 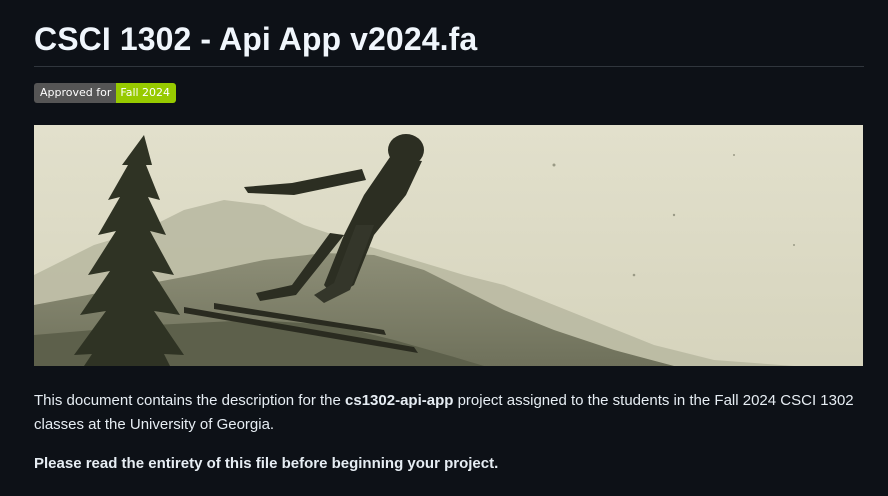 I want to click on badge-value: Fall 2024, so click(x=146, y=93).